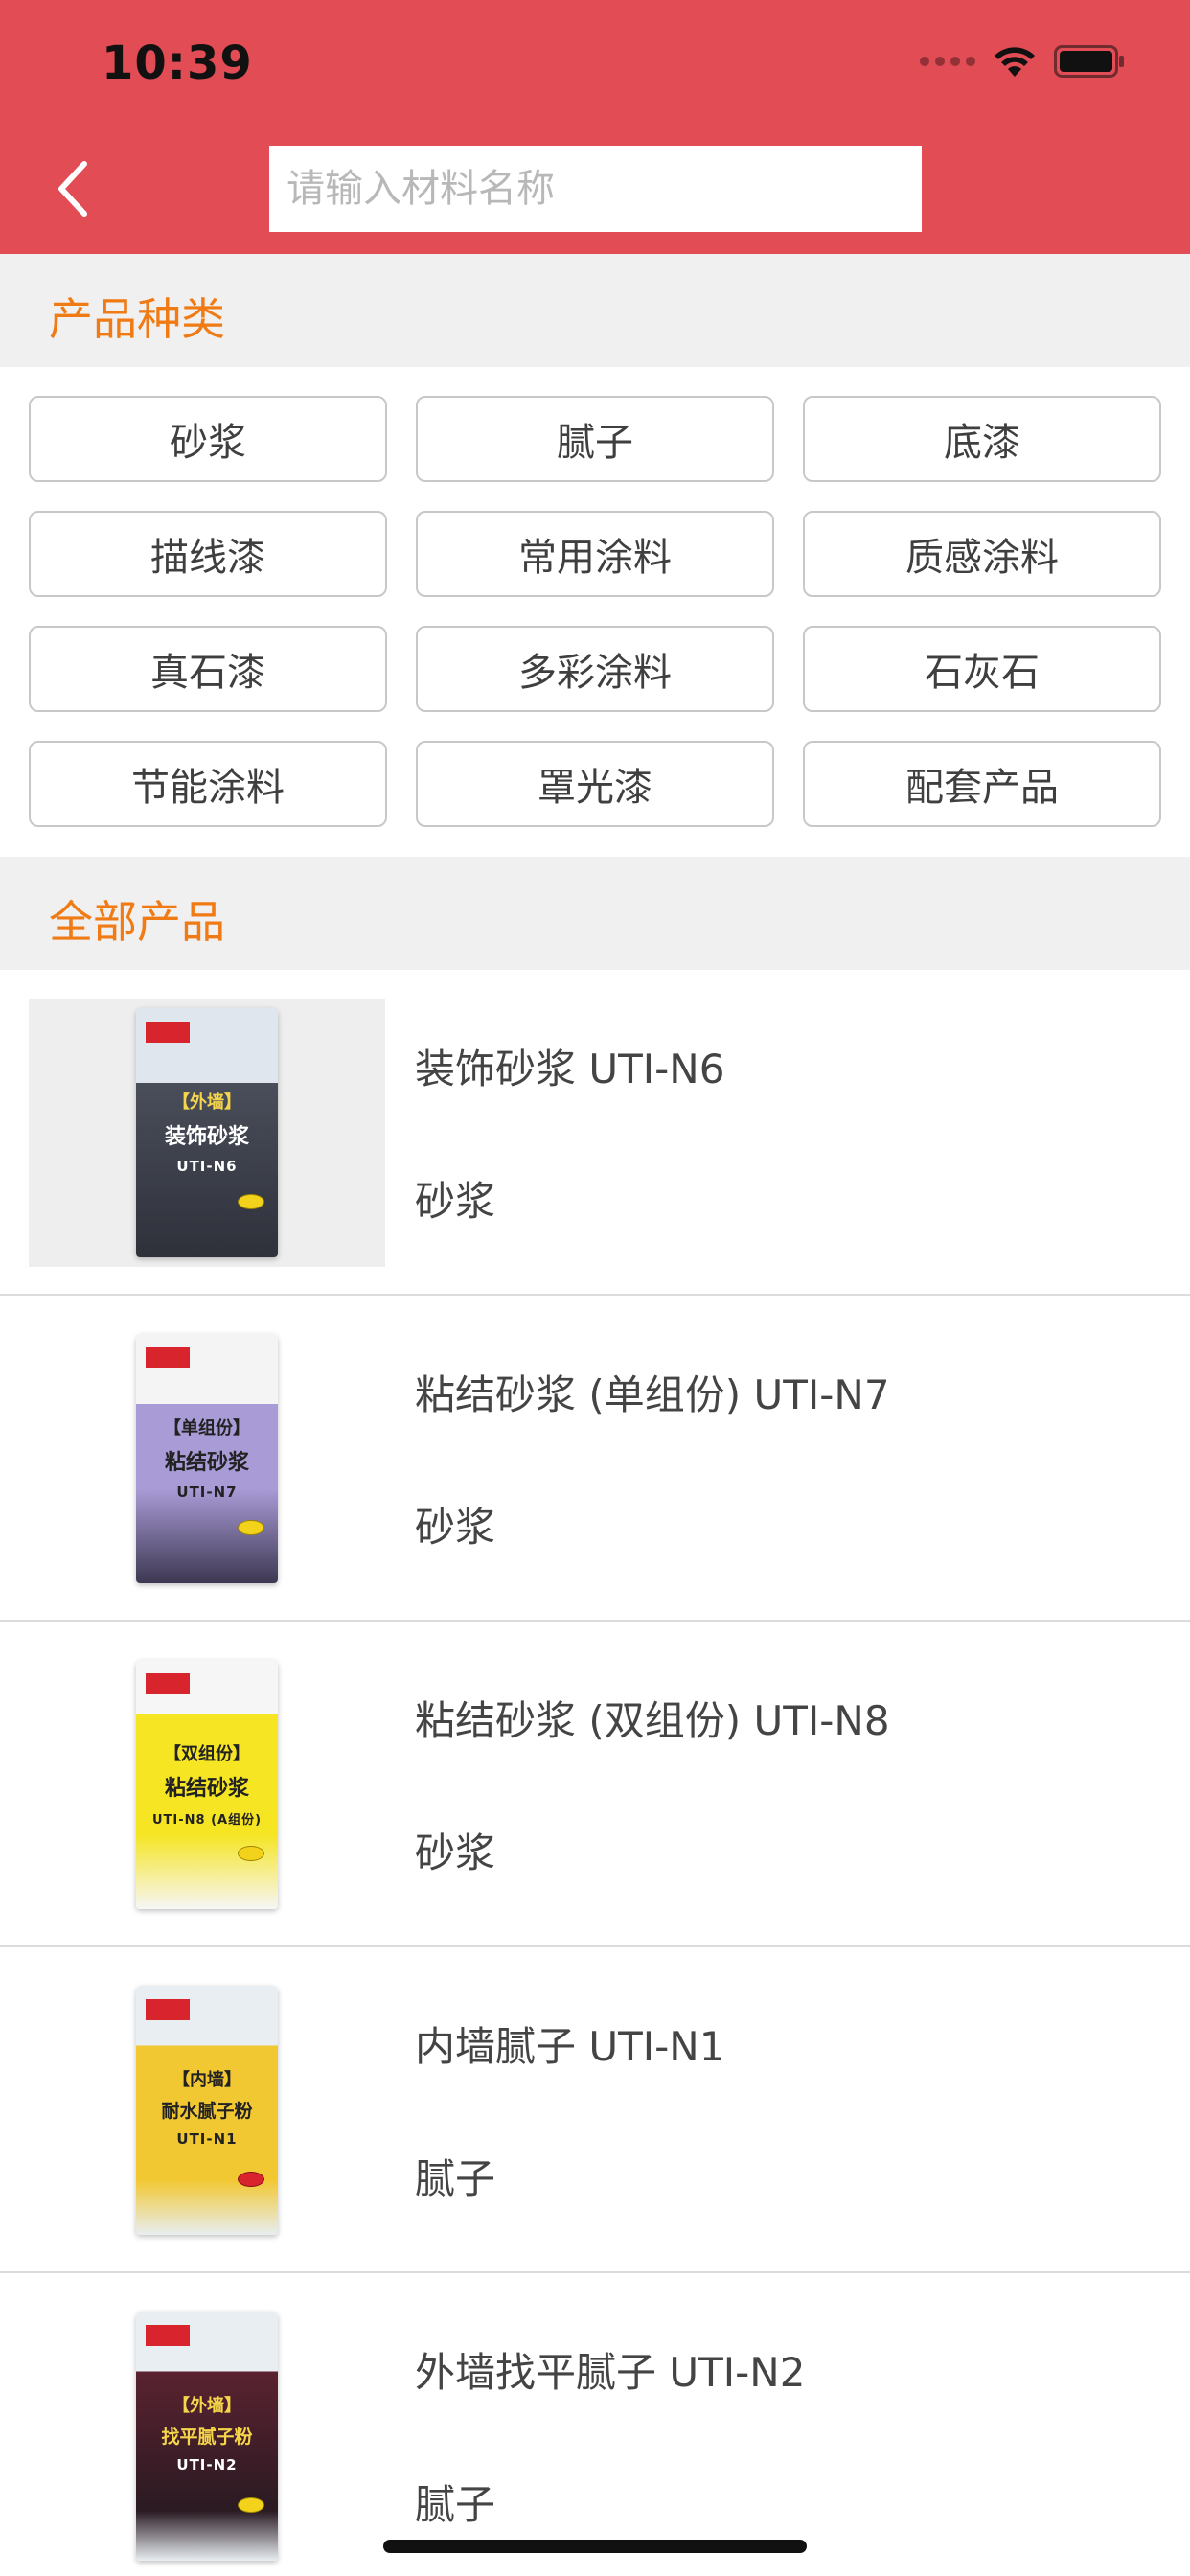 This screenshot has height=2576, width=1190. What do you see at coordinates (73, 188) in the screenshot?
I see `back-chevron-icon` at bounding box center [73, 188].